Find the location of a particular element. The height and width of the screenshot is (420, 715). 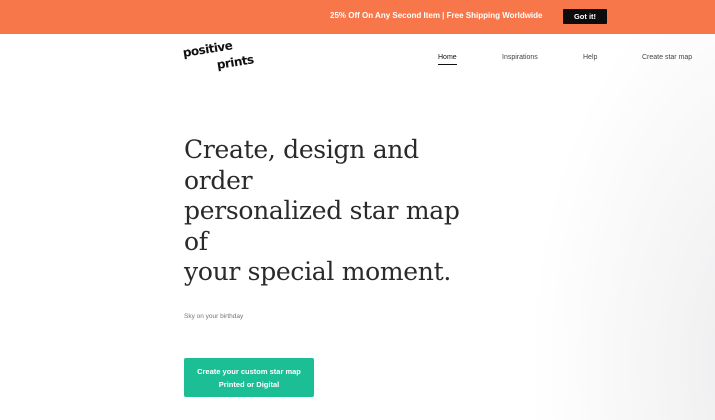

hero-heading-line: your special moment. is located at coordinates (317, 271).